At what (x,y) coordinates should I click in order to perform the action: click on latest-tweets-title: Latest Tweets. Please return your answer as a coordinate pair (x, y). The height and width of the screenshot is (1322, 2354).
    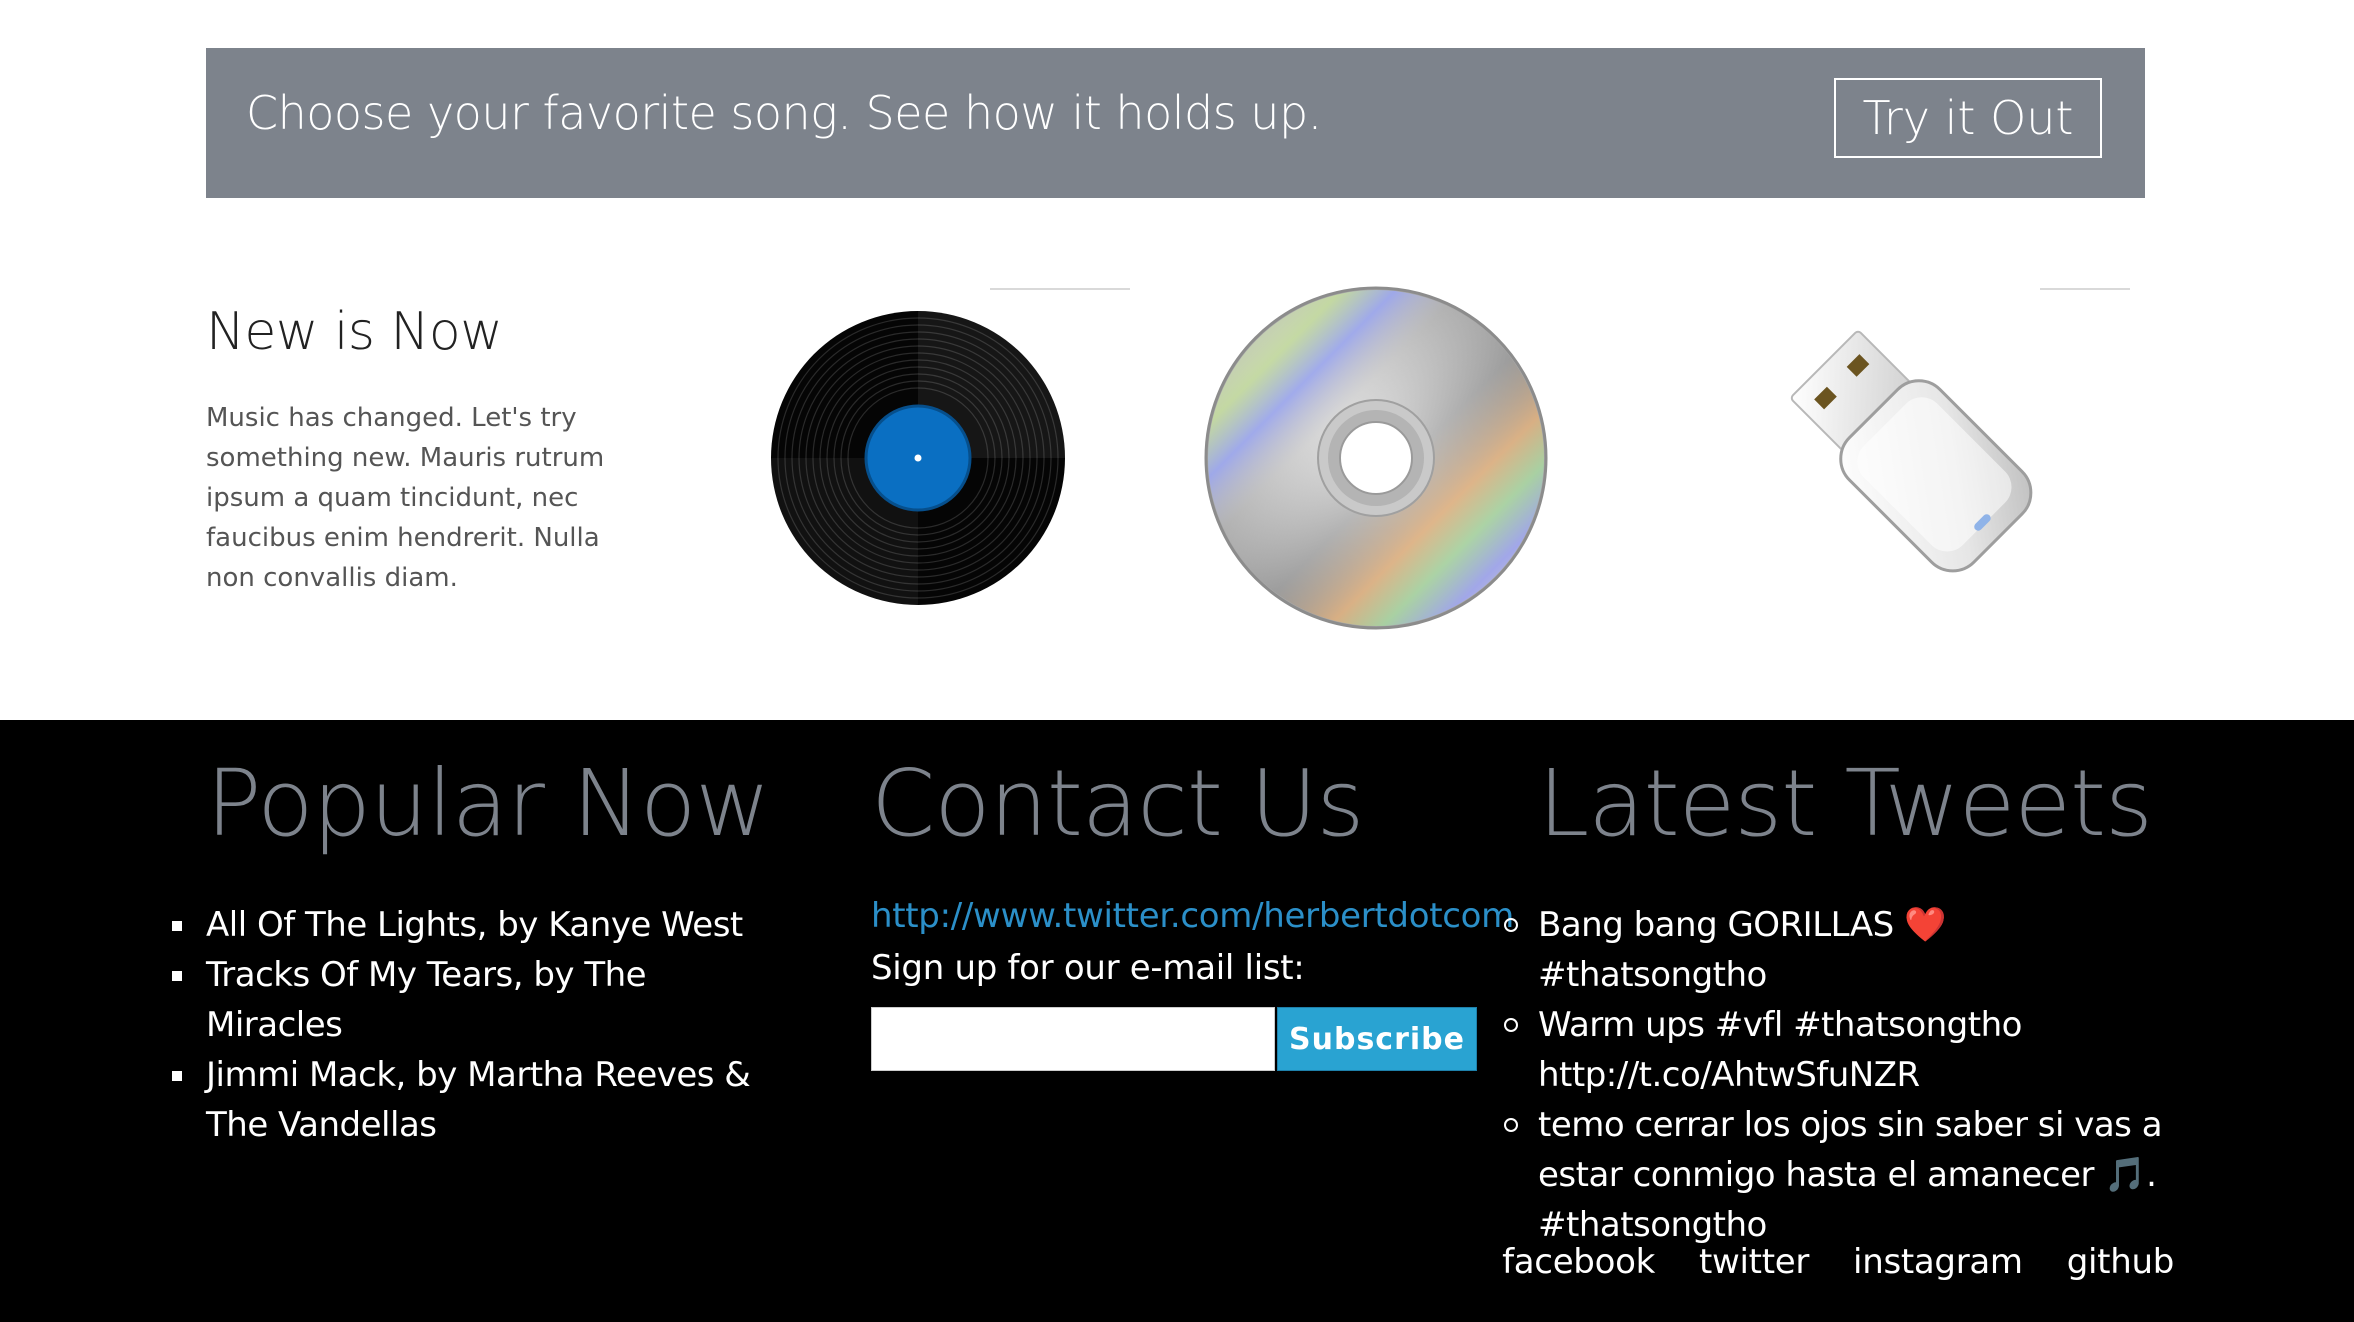
    Looking at the image, I should click on (1845, 803).